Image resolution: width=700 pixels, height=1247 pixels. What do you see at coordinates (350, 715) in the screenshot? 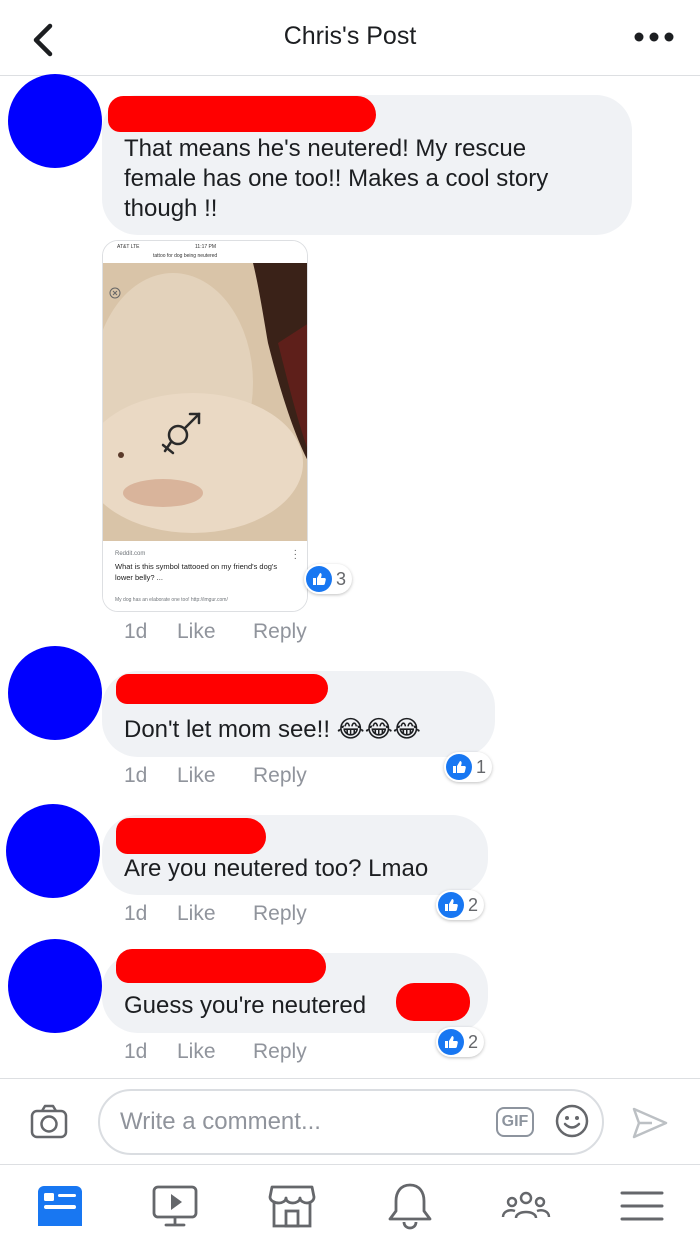
I see `comment-2: Don't let mom see!! 😂😂😂 1 1d Like Reply` at bounding box center [350, 715].